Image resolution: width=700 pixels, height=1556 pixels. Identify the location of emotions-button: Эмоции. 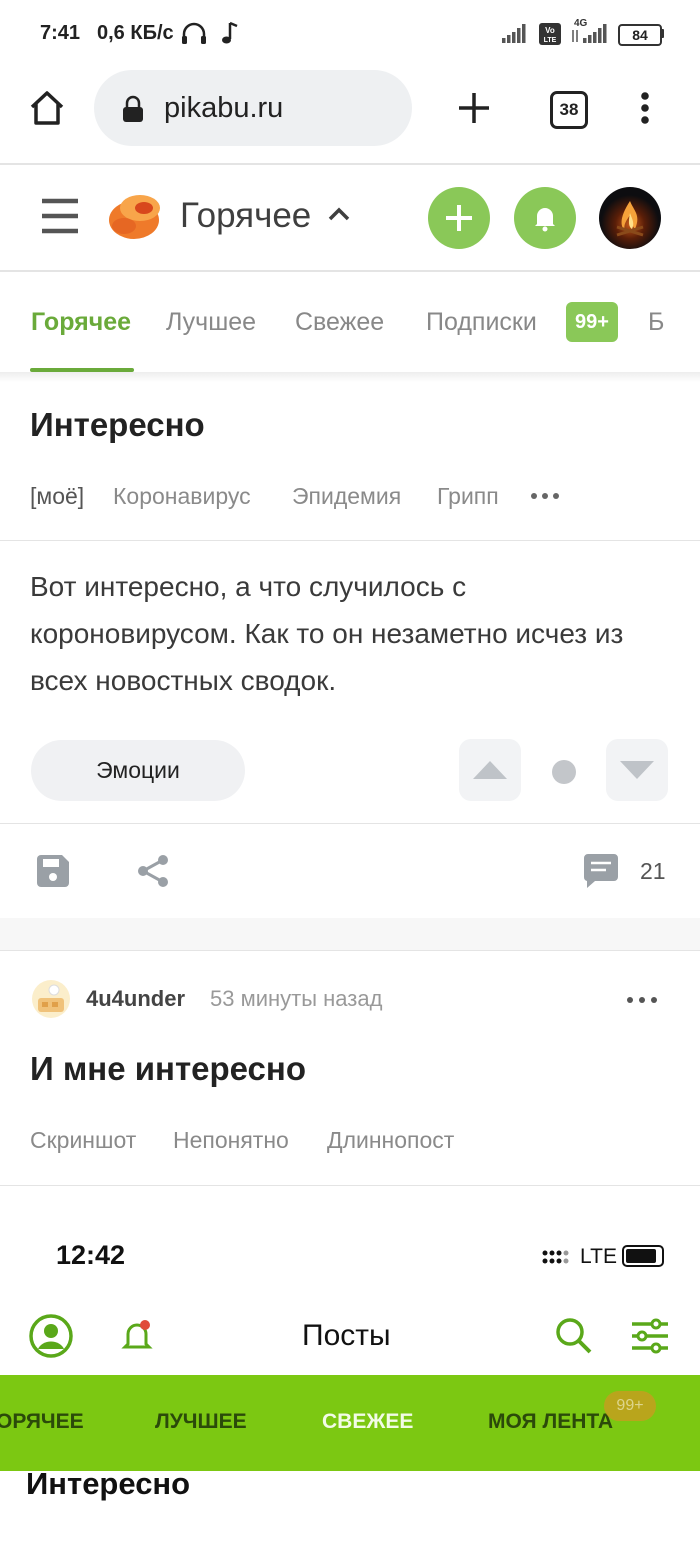
(138, 770).